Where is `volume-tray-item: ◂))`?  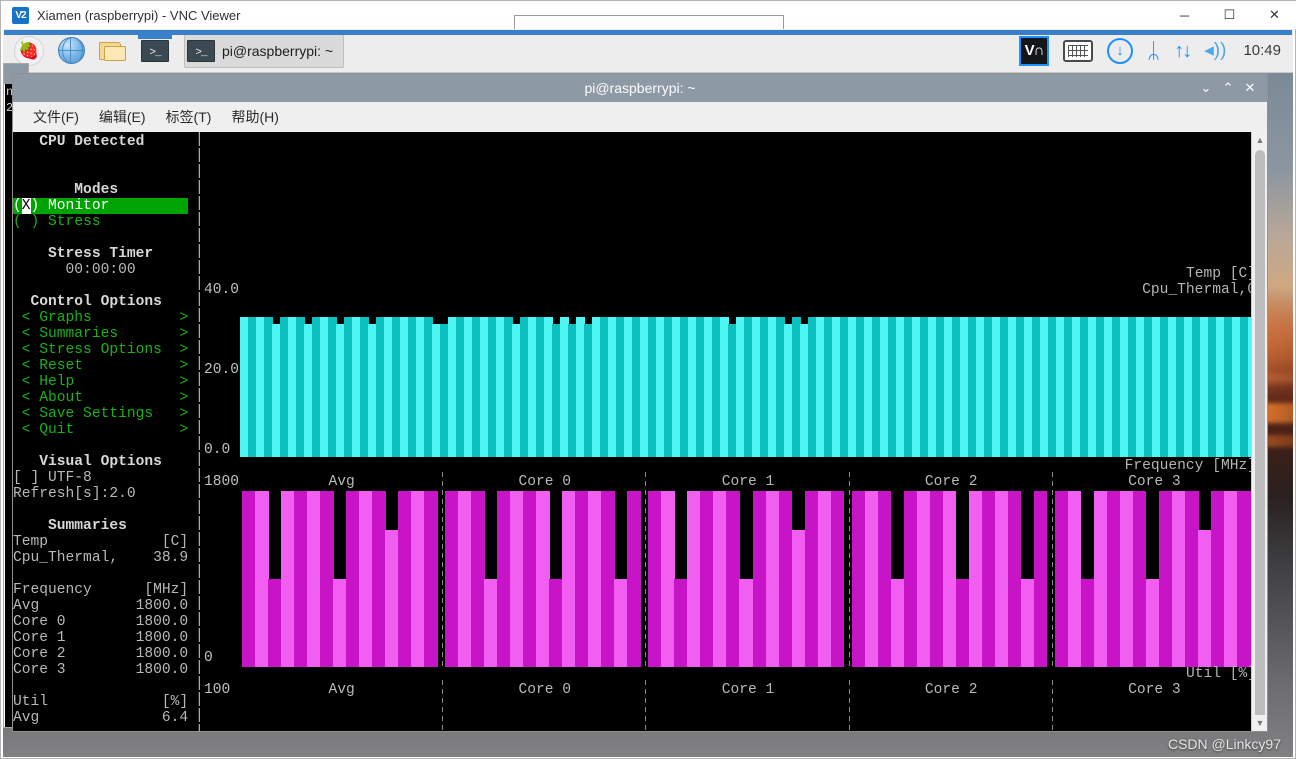
volume-tray-item: ◂)) is located at coordinates (1215, 50).